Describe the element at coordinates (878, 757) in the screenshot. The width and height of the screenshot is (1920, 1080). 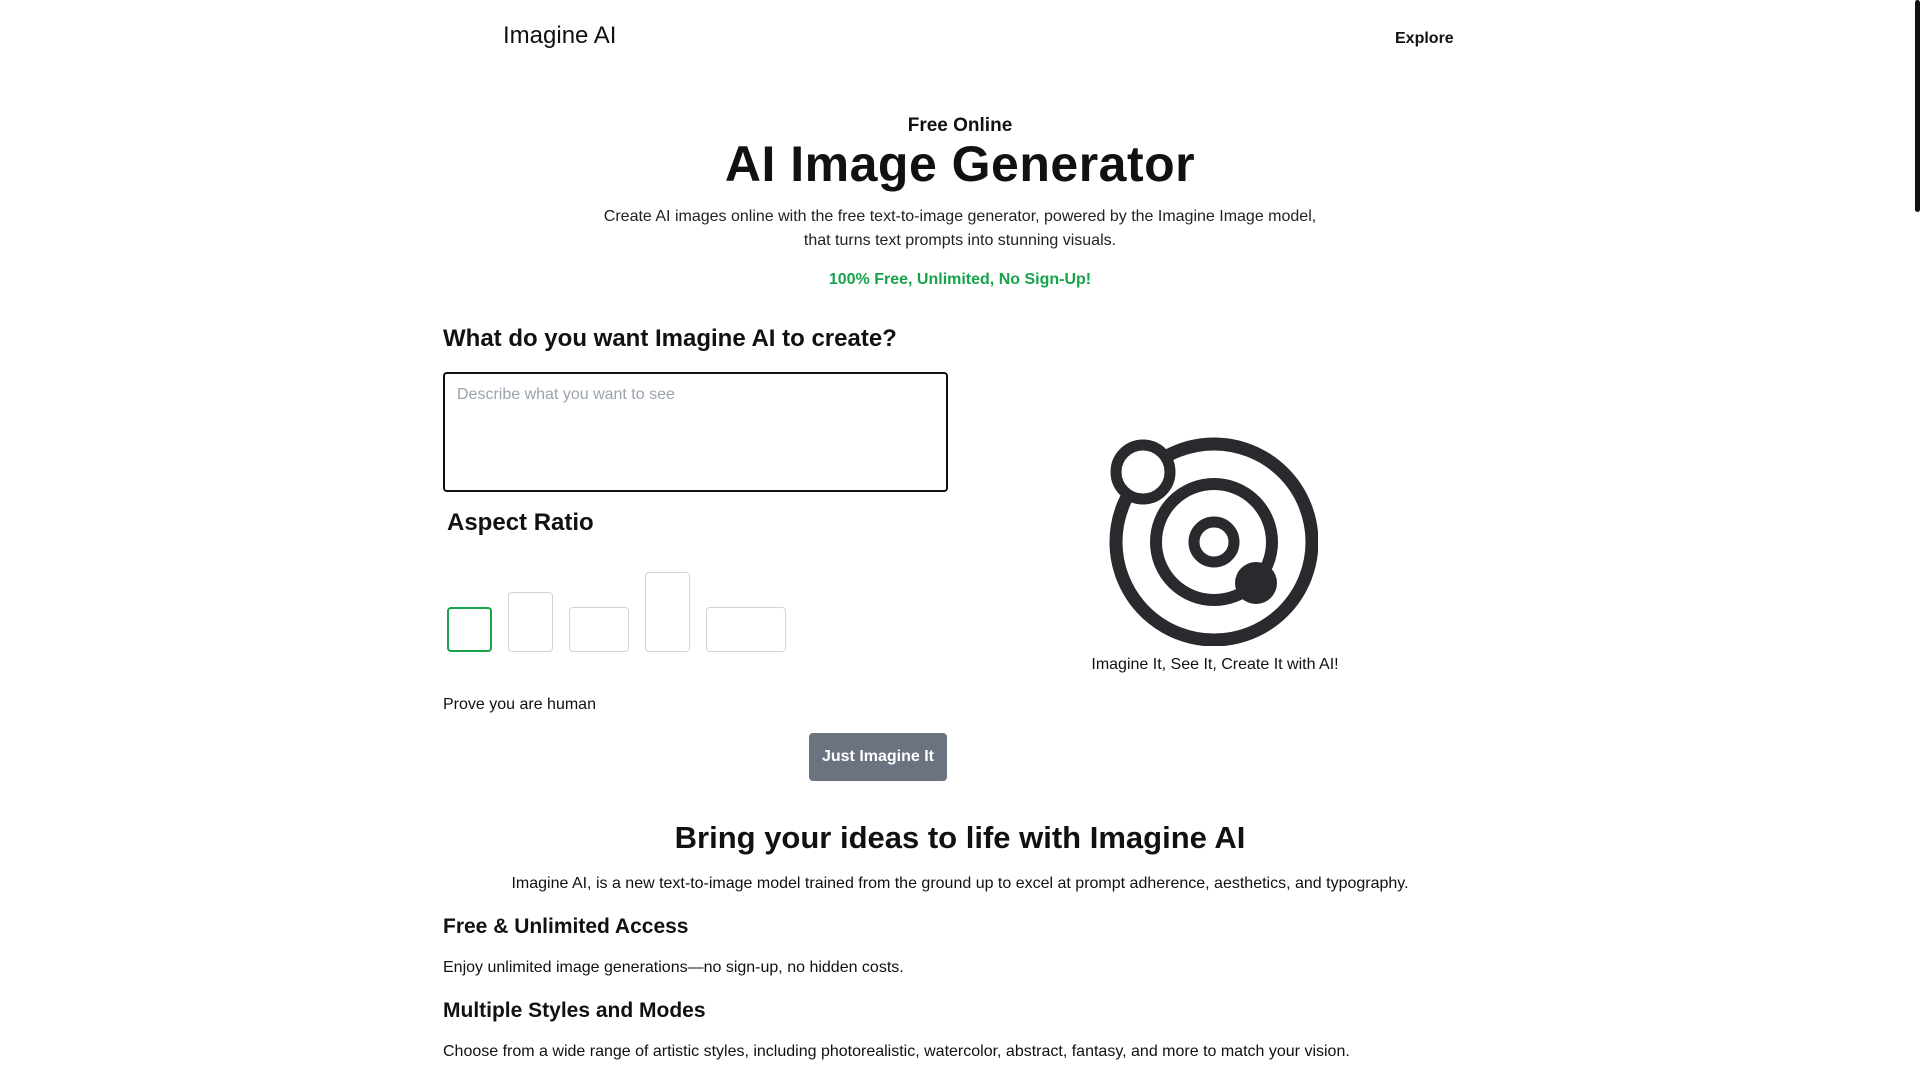
I see `generate-button: Just Imagine It` at that location.